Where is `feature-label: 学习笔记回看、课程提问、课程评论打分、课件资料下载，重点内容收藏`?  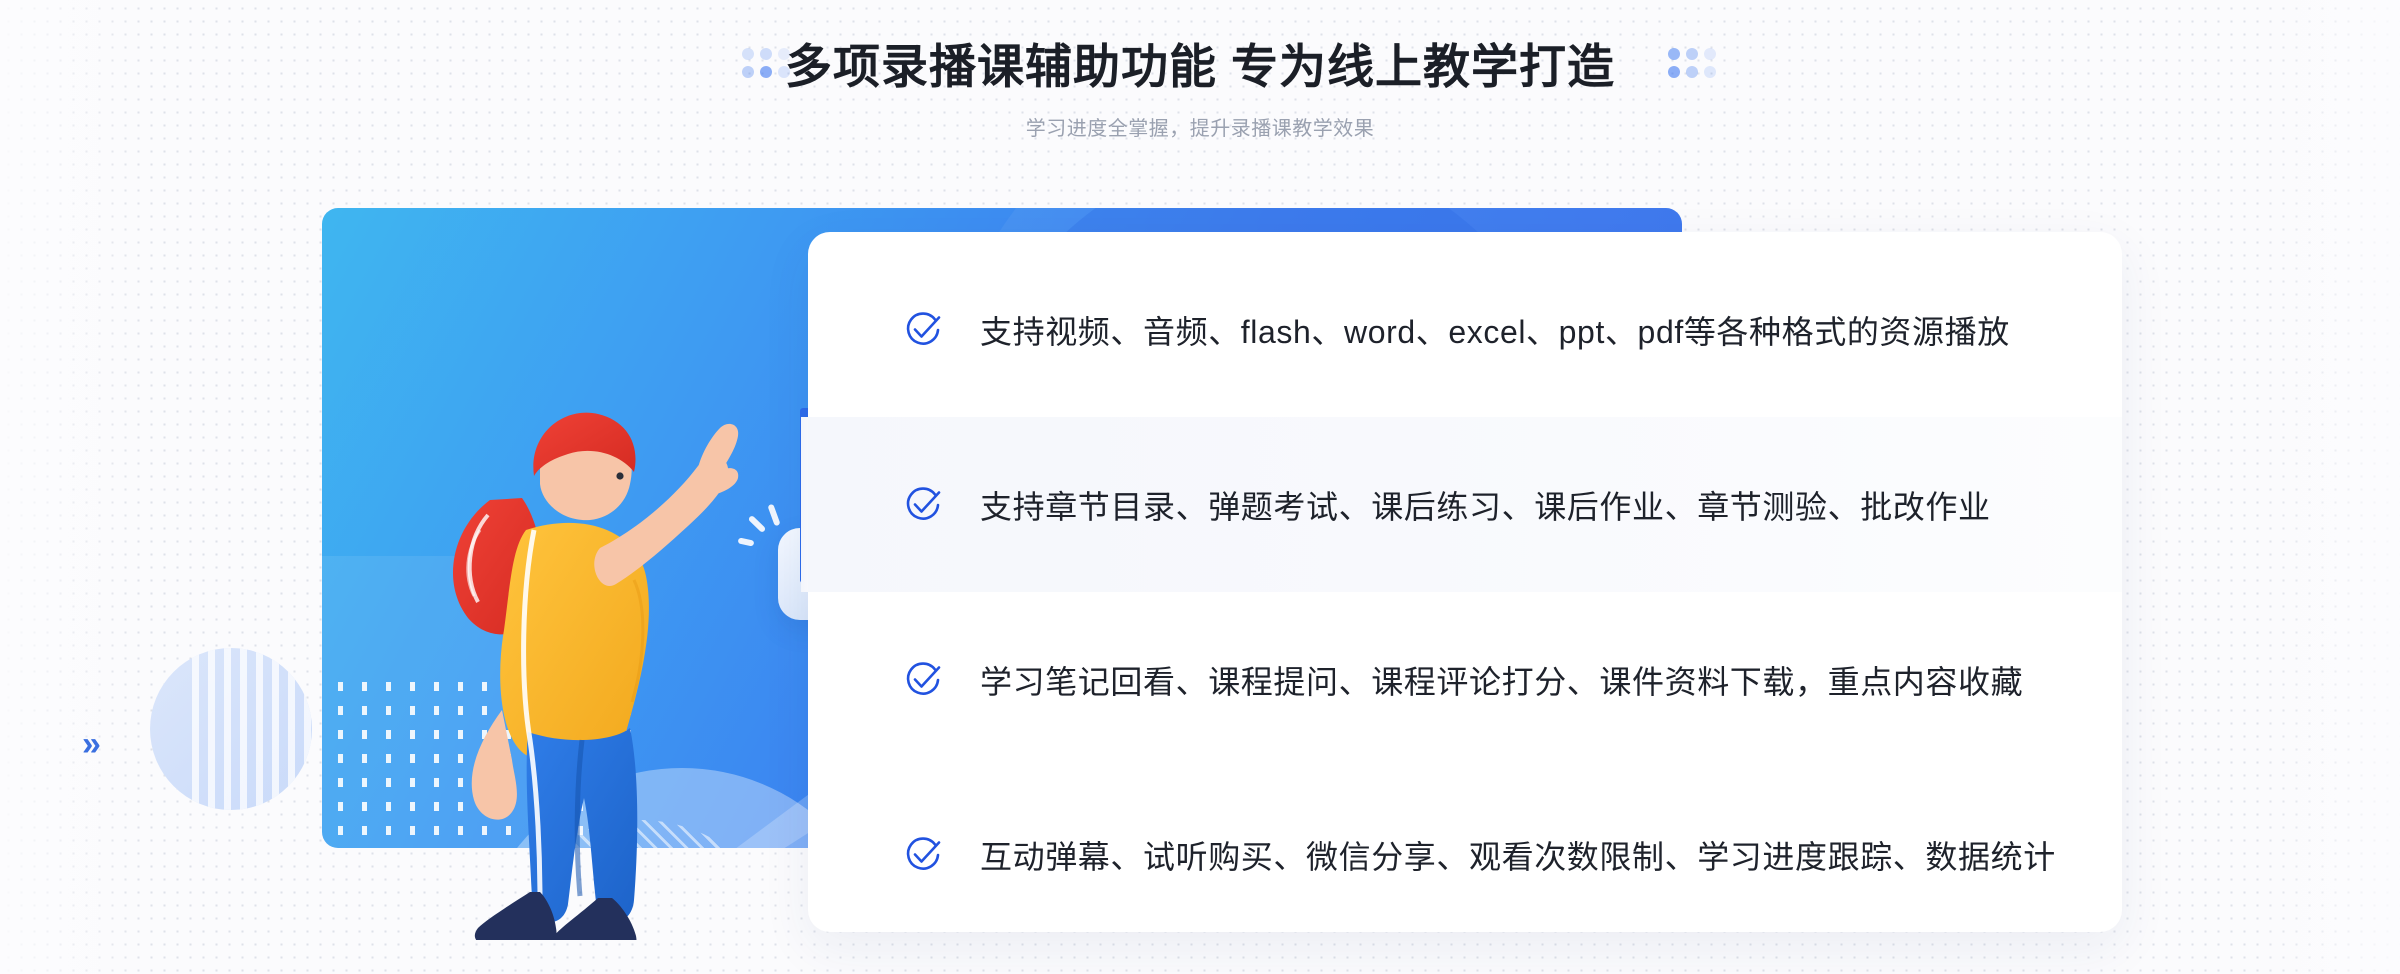
feature-label: 学习笔记回看、课程提问、课程评论打分、课件资料下载，重点内容收藏 is located at coordinates (1502, 681).